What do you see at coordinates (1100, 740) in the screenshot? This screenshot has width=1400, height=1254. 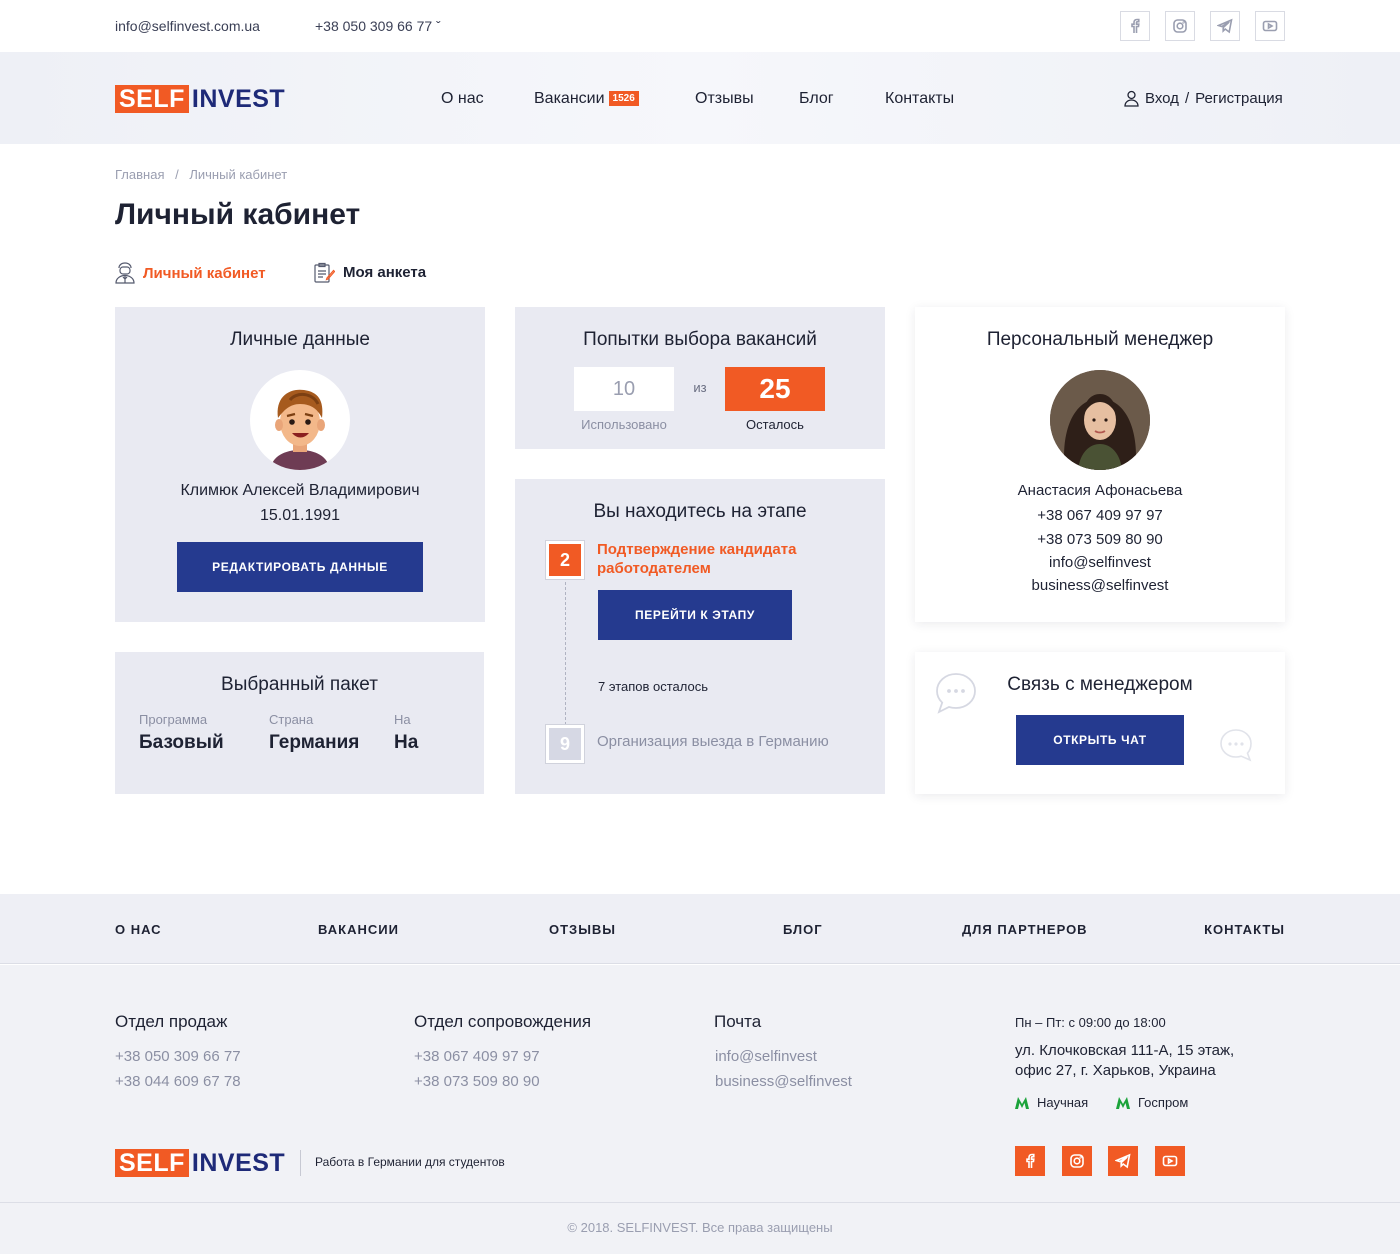 I see `open-chat-button: Открыть чат` at bounding box center [1100, 740].